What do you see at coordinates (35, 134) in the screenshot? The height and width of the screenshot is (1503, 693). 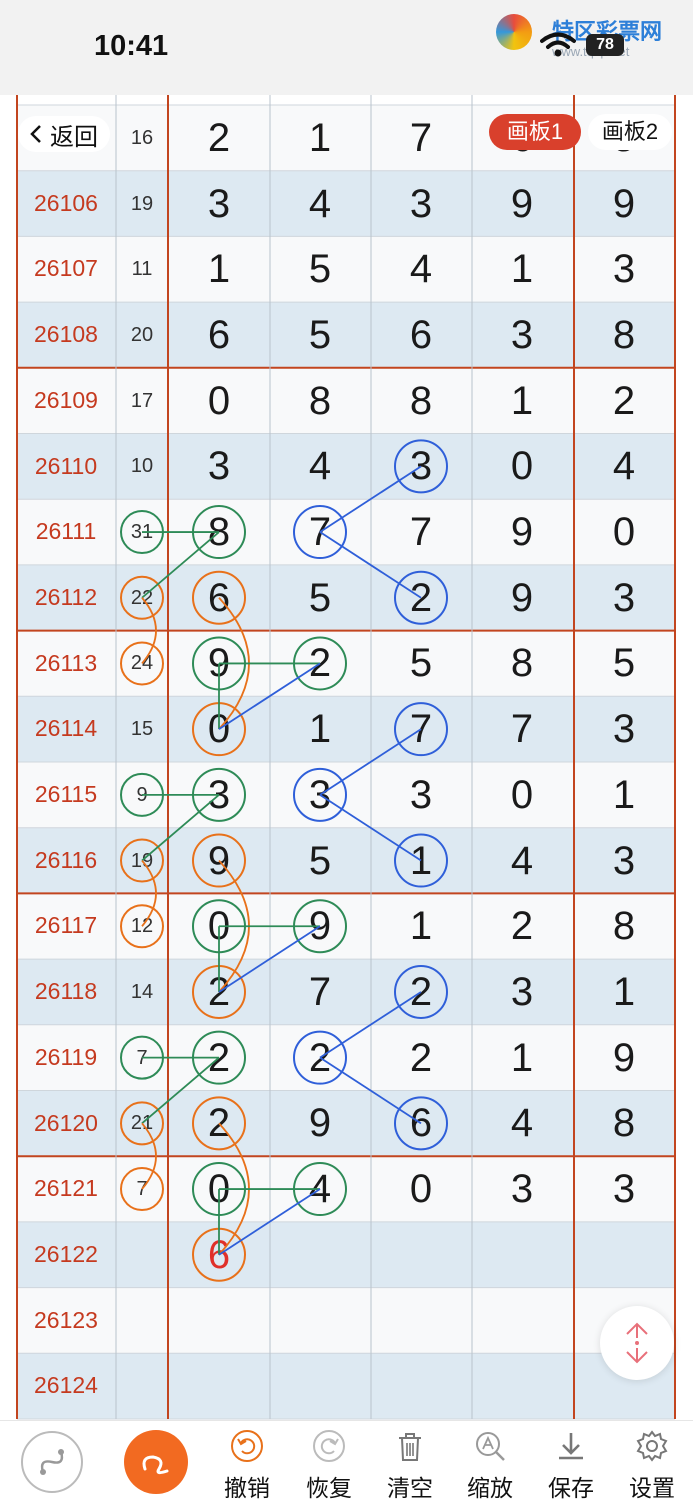 I see `chevron-left-icon` at bounding box center [35, 134].